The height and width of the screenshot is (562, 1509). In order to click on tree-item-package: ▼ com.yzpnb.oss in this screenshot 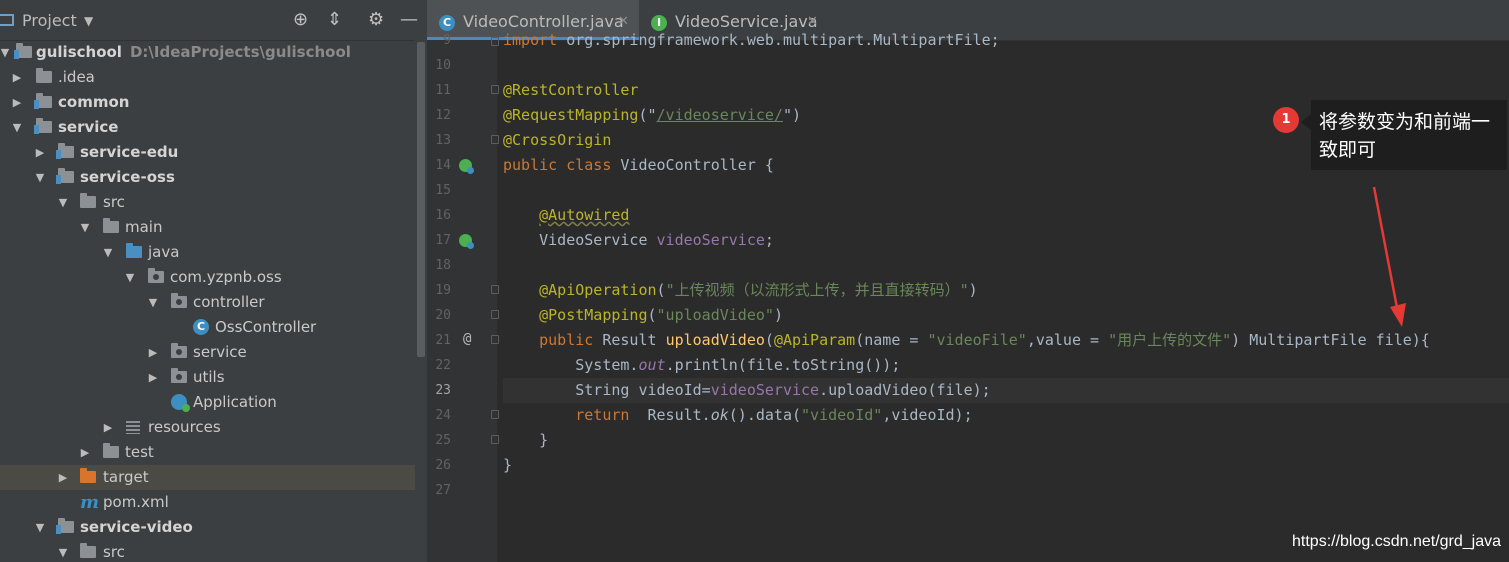, I will do `click(207, 277)`.